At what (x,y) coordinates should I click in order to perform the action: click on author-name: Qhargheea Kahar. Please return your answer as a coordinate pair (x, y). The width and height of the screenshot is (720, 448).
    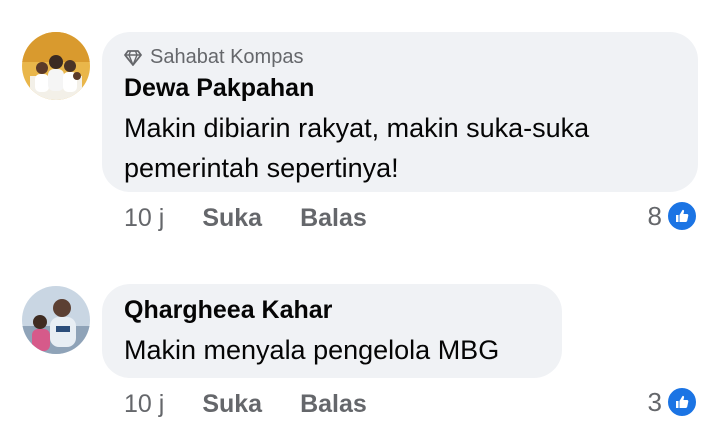
    Looking at the image, I should click on (228, 310).